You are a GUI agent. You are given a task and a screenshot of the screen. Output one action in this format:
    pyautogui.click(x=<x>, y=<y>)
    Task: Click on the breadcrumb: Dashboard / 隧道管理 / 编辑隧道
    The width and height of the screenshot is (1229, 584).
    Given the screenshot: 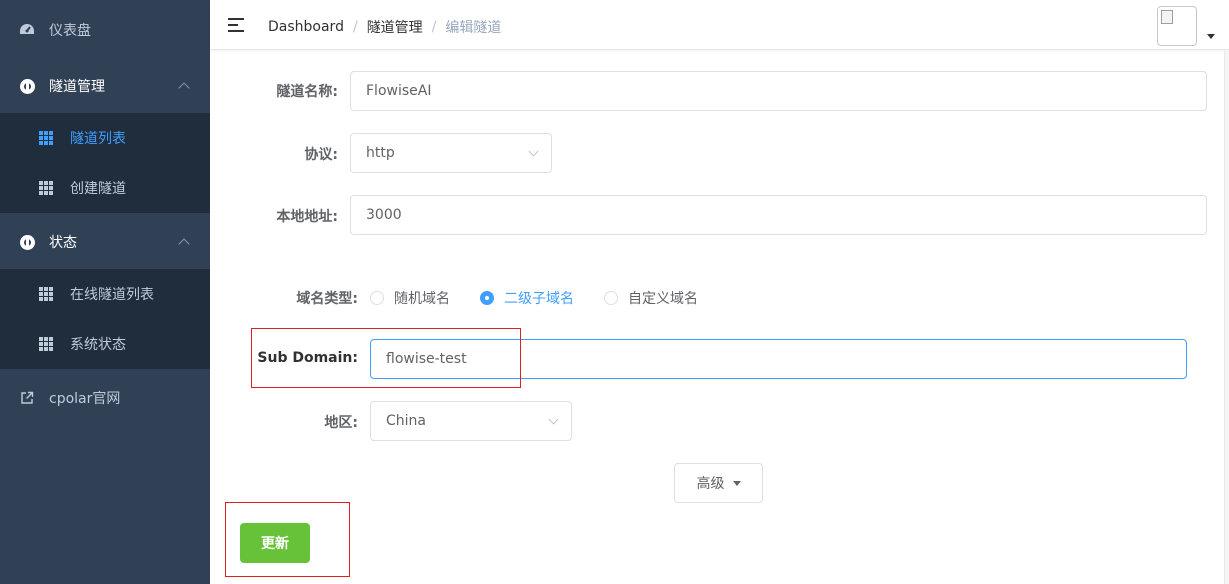 What is the action you would take?
    pyautogui.click(x=385, y=27)
    